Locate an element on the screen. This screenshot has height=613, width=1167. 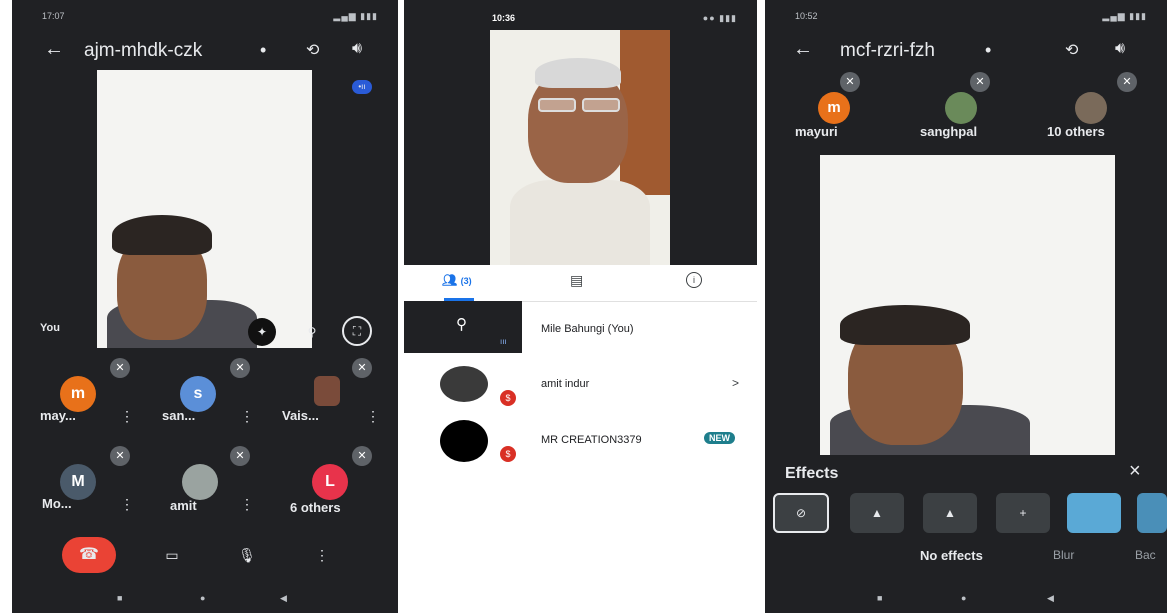
chevron-right-icon: > is located at coordinates (735, 383).